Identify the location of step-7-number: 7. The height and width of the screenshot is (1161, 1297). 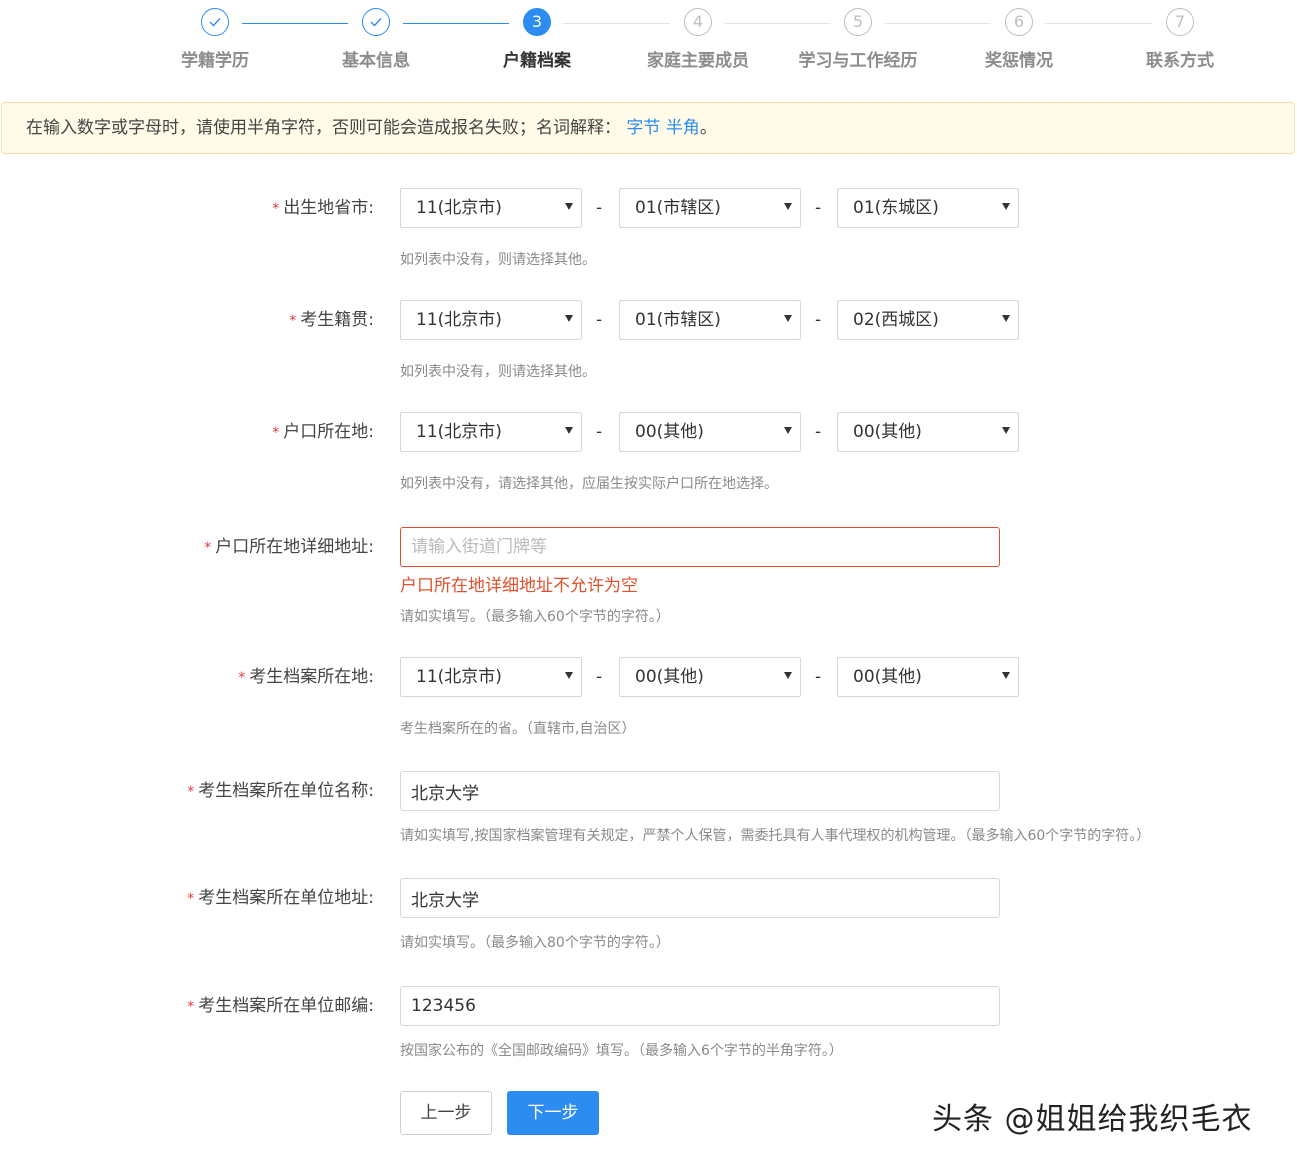
(1180, 22).